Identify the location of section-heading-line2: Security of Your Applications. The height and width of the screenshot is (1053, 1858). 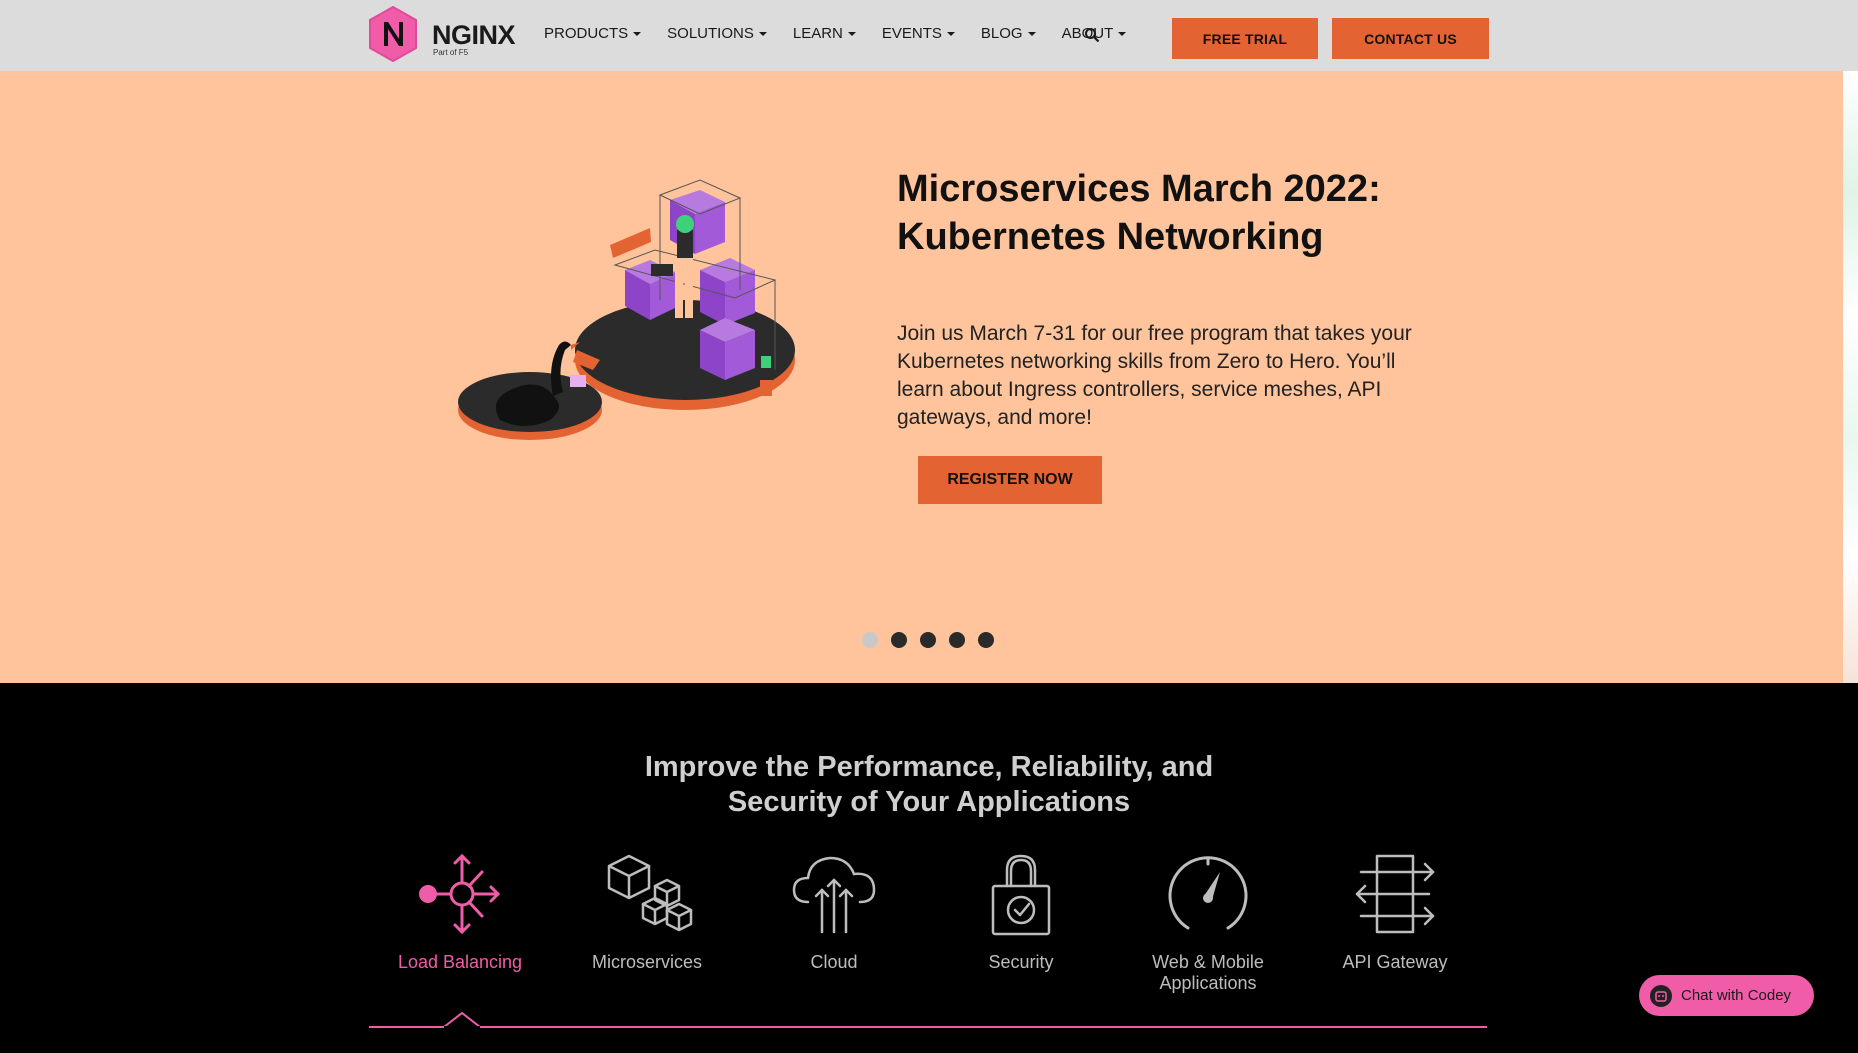
(929, 802).